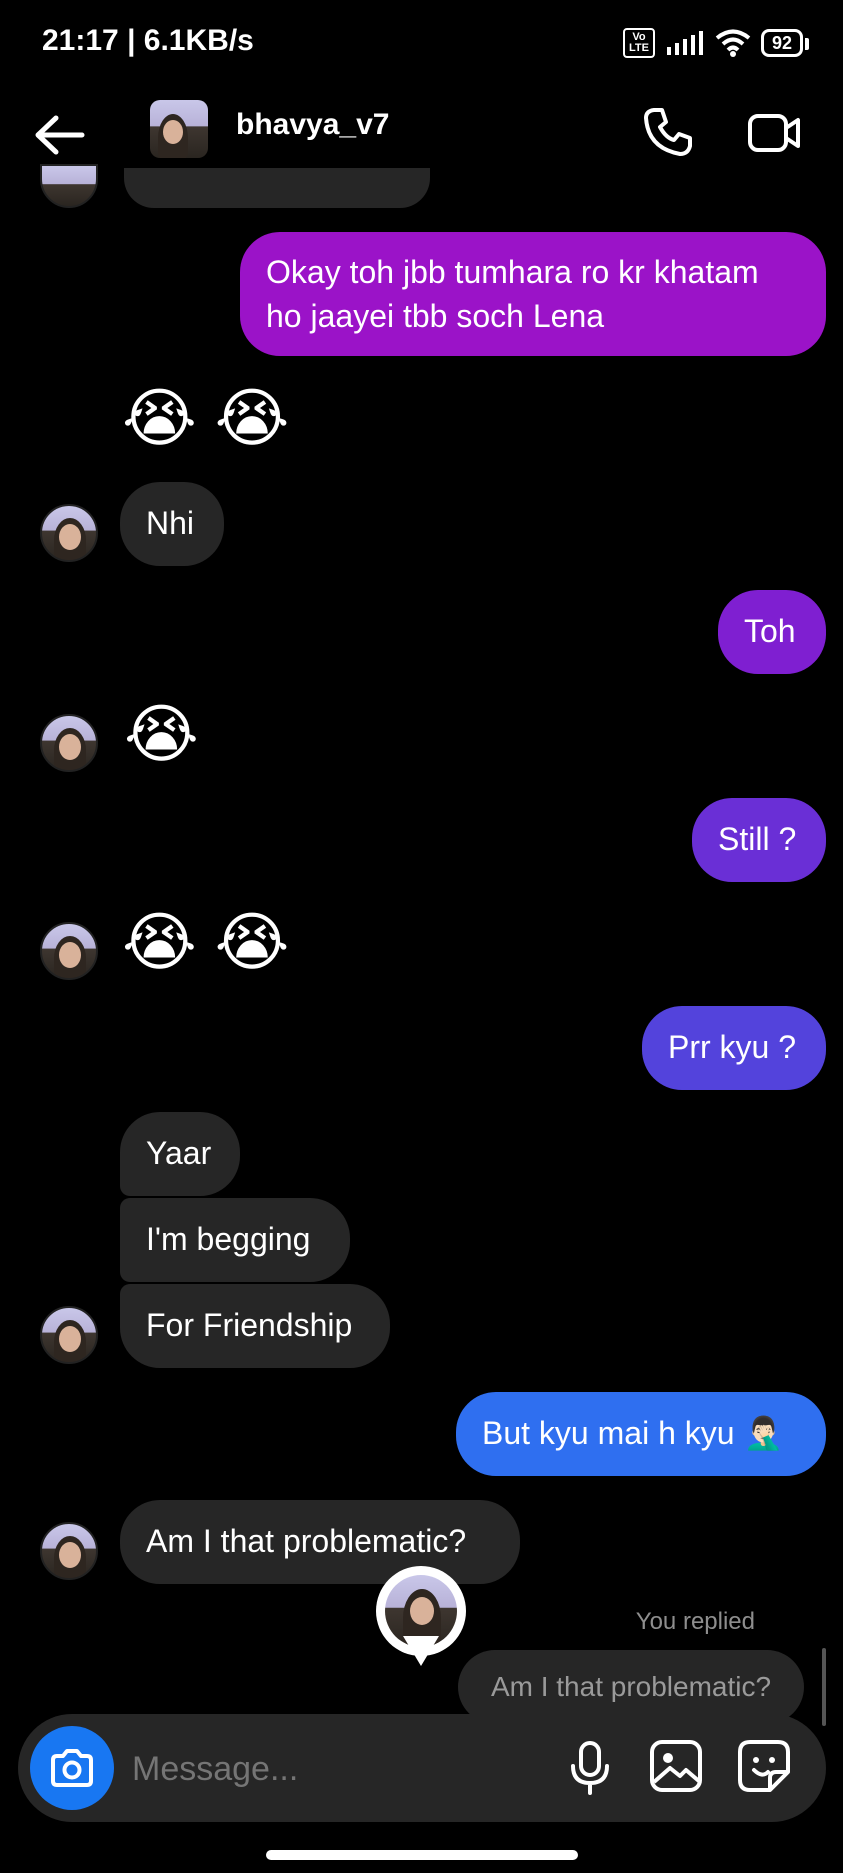 The image size is (843, 1873). What do you see at coordinates (235, 1240) in the screenshot?
I see `received-message: I'm begging` at bounding box center [235, 1240].